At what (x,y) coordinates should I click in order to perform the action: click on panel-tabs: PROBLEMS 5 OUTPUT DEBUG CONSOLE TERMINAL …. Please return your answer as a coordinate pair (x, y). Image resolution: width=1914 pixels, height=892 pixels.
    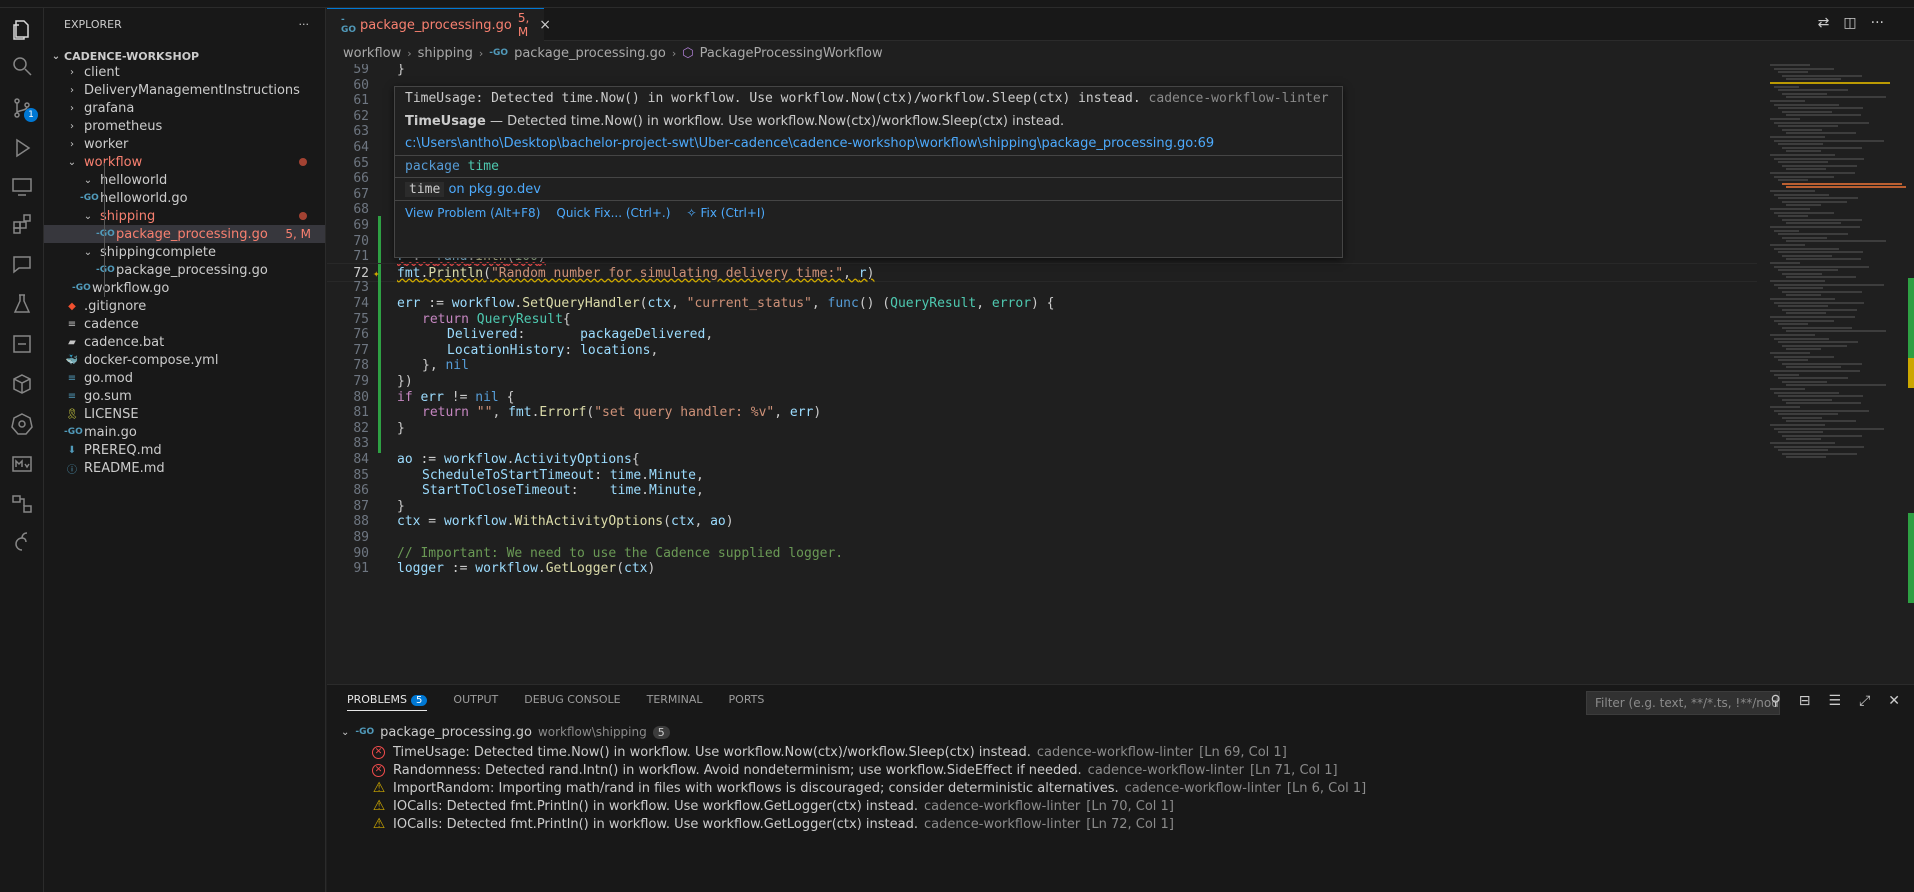
    Looking at the image, I should click on (555, 702).